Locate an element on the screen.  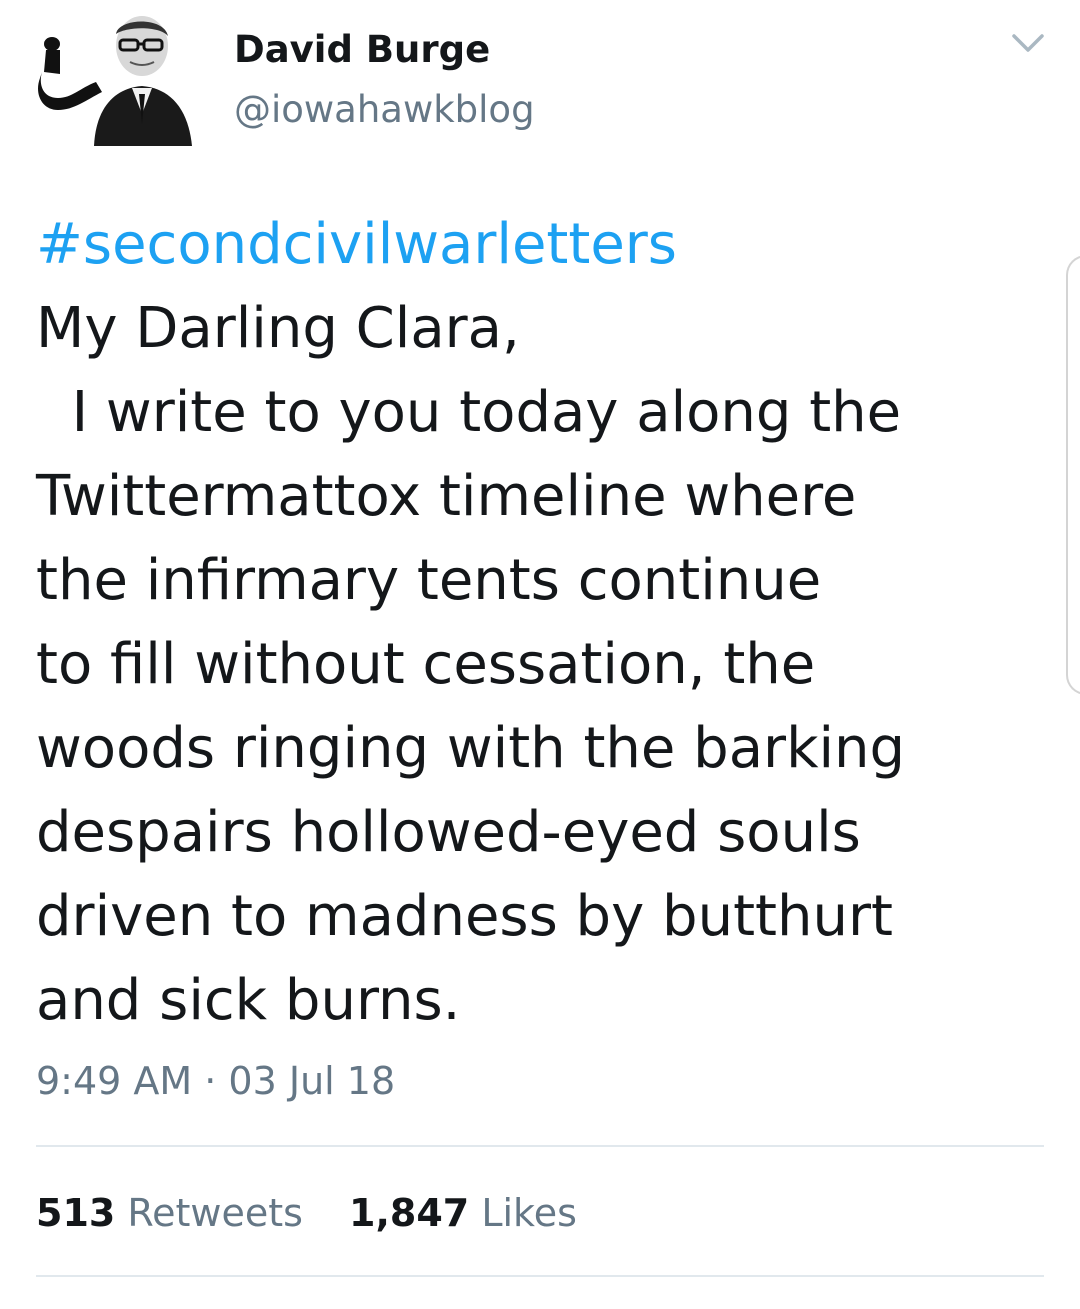
avatar is located at coordinates (115, 80).